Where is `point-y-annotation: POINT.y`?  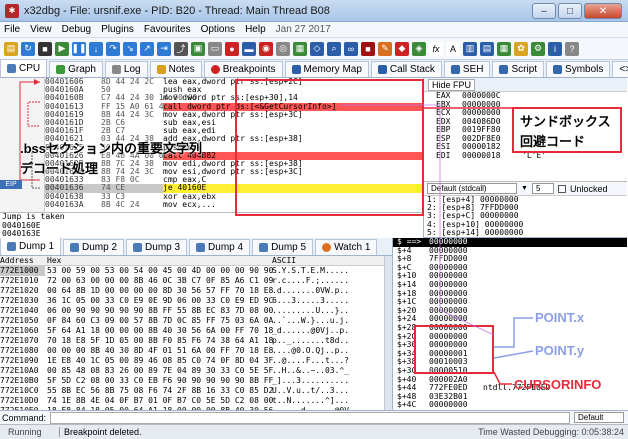
point-y-annotation: POINT.y is located at coordinates (560, 350).